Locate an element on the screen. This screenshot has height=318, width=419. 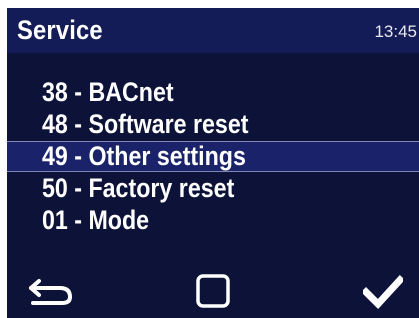
menu-item-label: 50 - Factory reset is located at coordinates (138, 188).